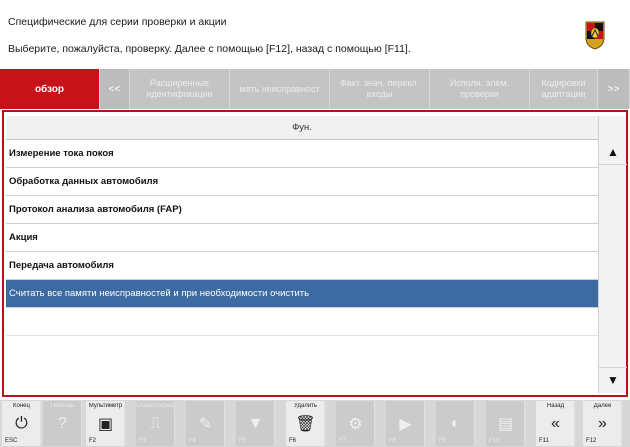 The height and width of the screenshot is (447, 630). What do you see at coordinates (305, 406) in the screenshot?
I see `fkey-label: Удалить` at bounding box center [305, 406].